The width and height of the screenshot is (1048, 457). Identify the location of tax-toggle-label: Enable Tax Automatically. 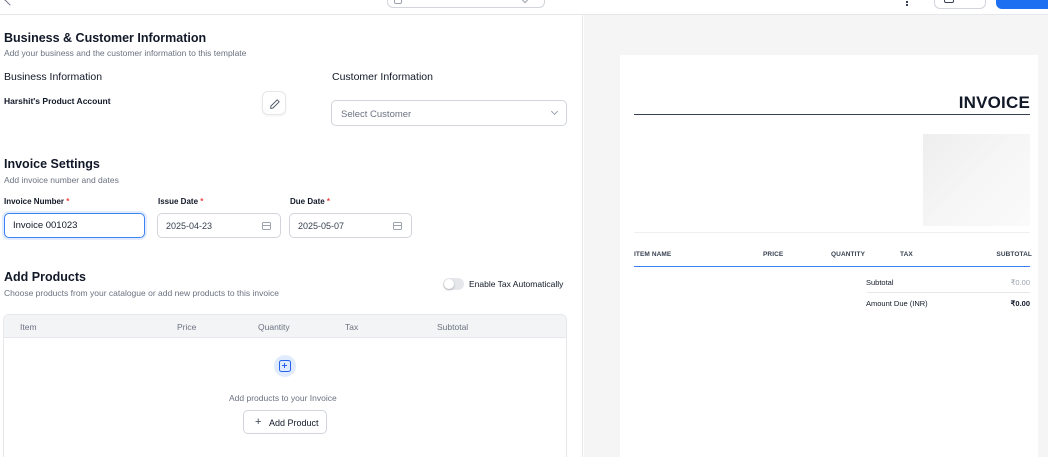
(516, 284).